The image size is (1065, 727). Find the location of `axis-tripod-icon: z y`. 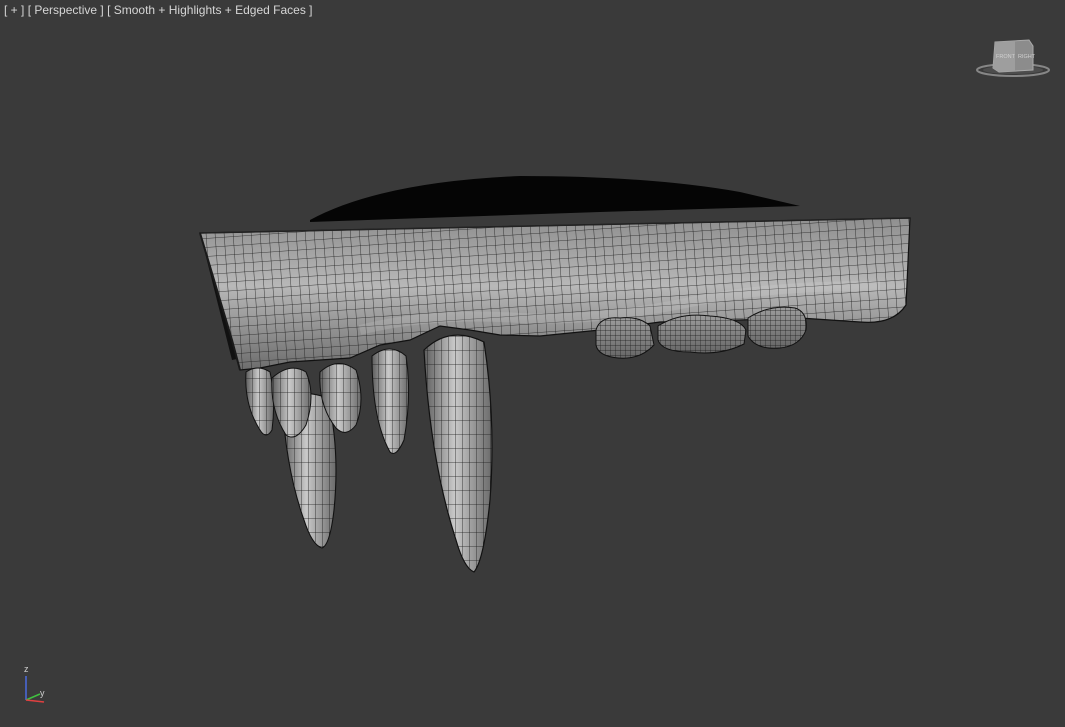

axis-tripod-icon: z y is located at coordinates (34, 683).